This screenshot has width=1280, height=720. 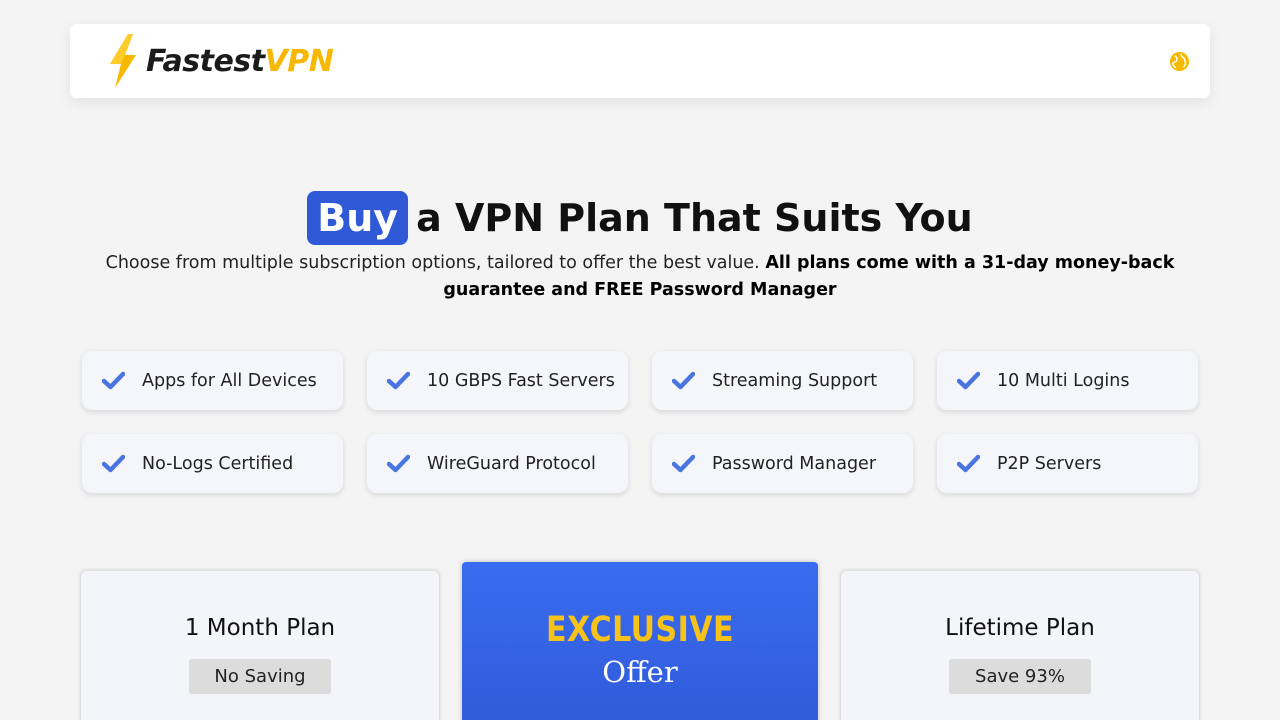 What do you see at coordinates (229, 380) in the screenshot?
I see `feature-label: Apps for All Devices` at bounding box center [229, 380].